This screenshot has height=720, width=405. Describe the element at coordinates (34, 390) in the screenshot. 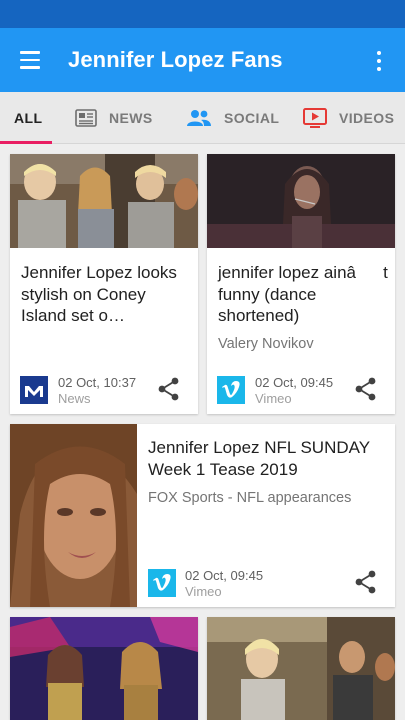

I see `m-news-logo-icon` at that location.